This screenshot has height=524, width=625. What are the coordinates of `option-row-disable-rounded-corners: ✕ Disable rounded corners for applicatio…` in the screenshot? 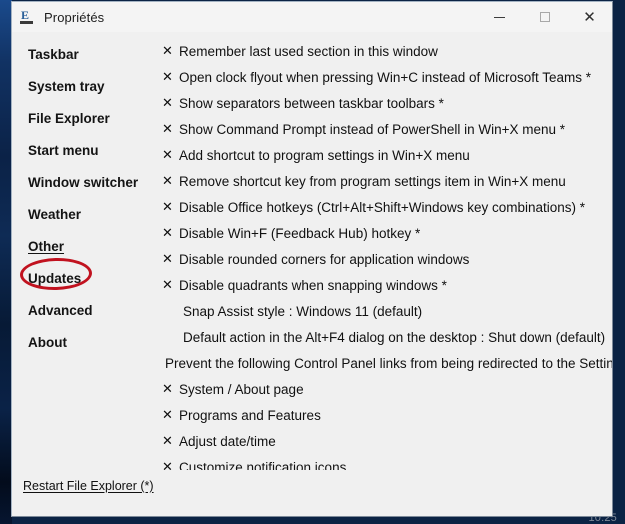 It's located at (385, 259).